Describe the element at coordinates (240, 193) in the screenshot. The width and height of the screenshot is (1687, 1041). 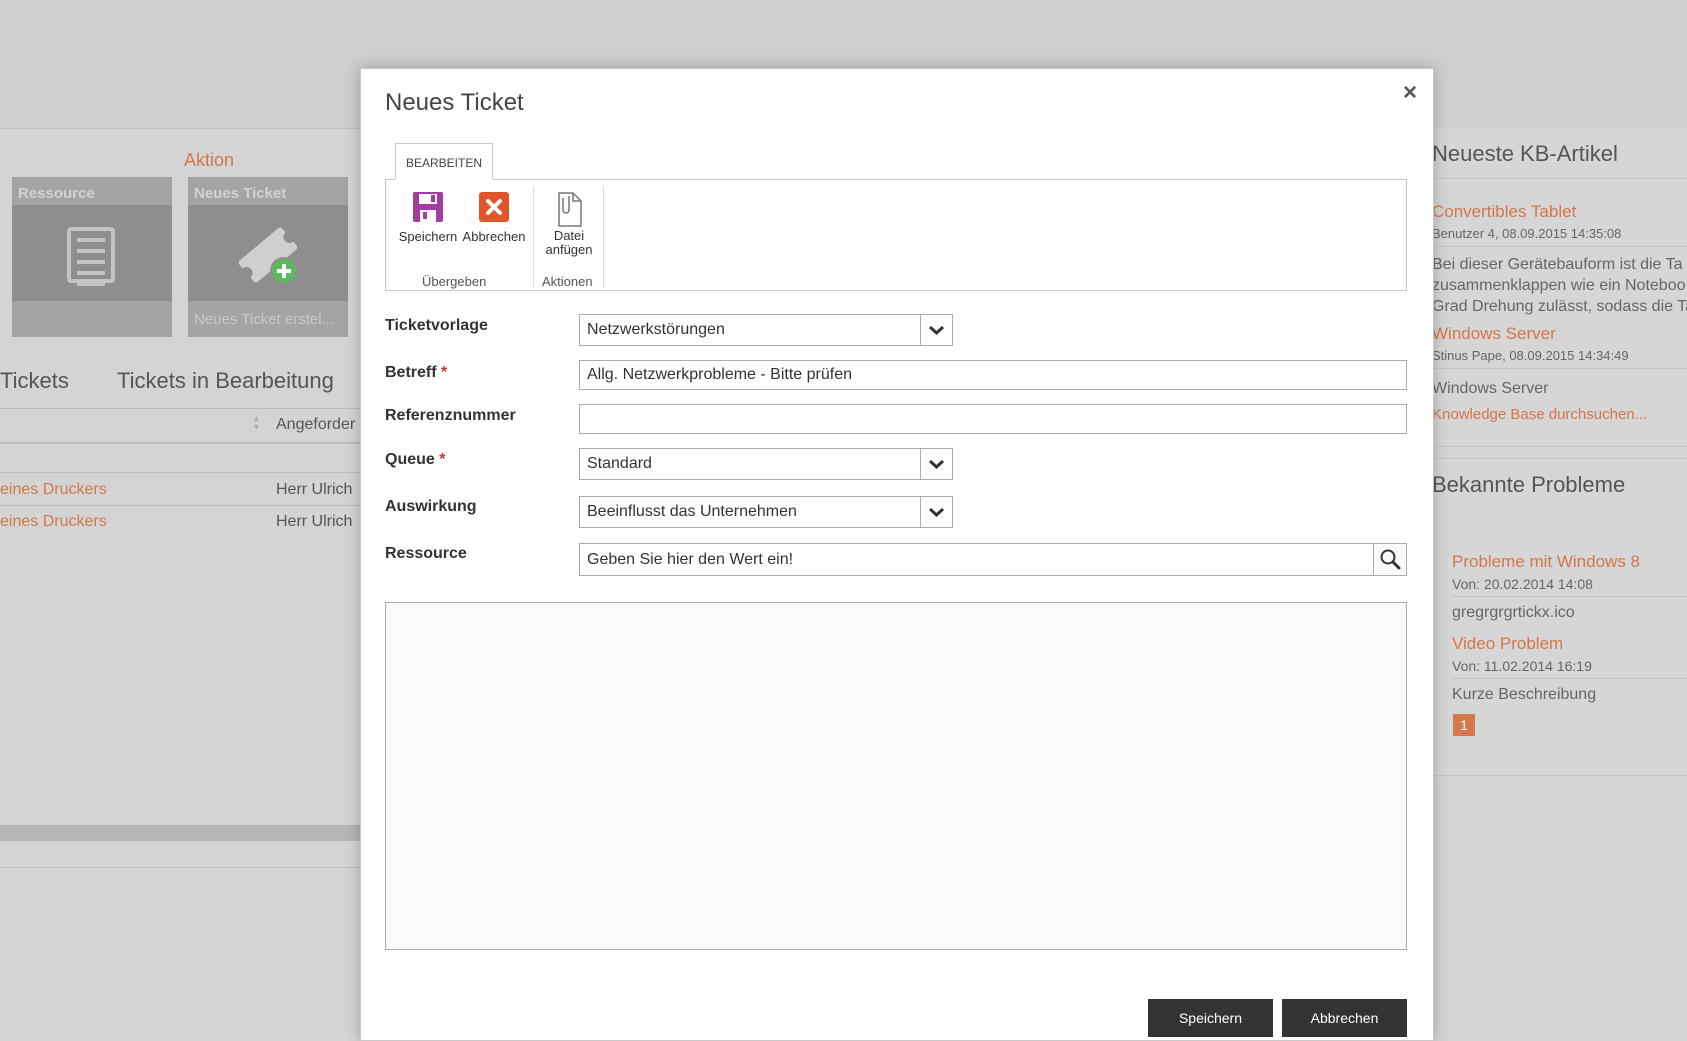
I see `tile-title: Neues Ticket` at that location.